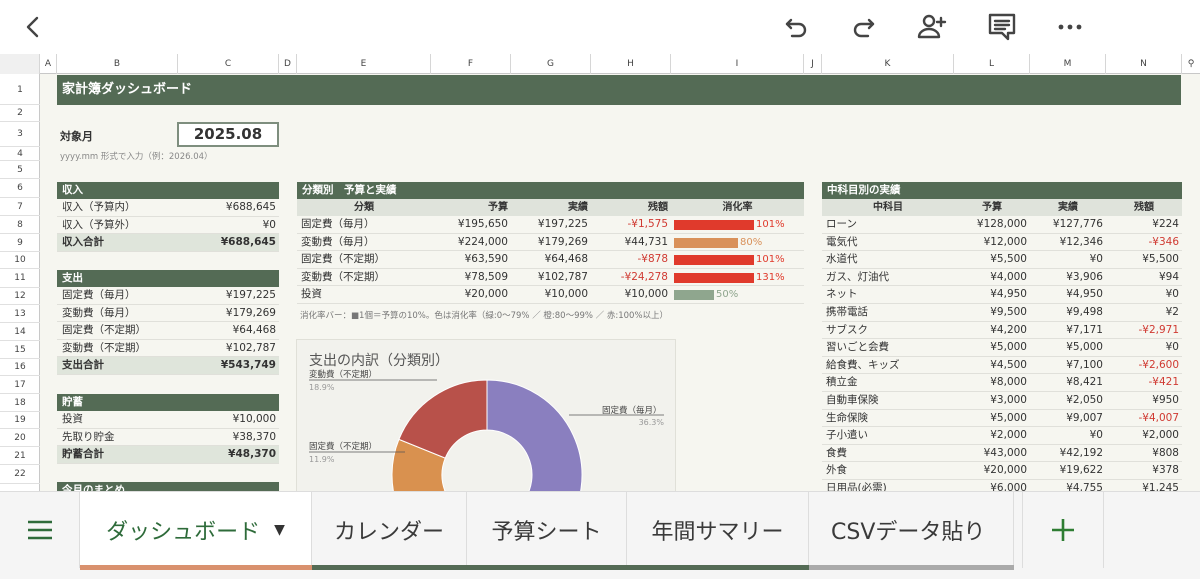 The image size is (1200, 579). I want to click on table-row: 積立金 ¥8,000 ¥8,421 -¥421, so click(1002, 383).